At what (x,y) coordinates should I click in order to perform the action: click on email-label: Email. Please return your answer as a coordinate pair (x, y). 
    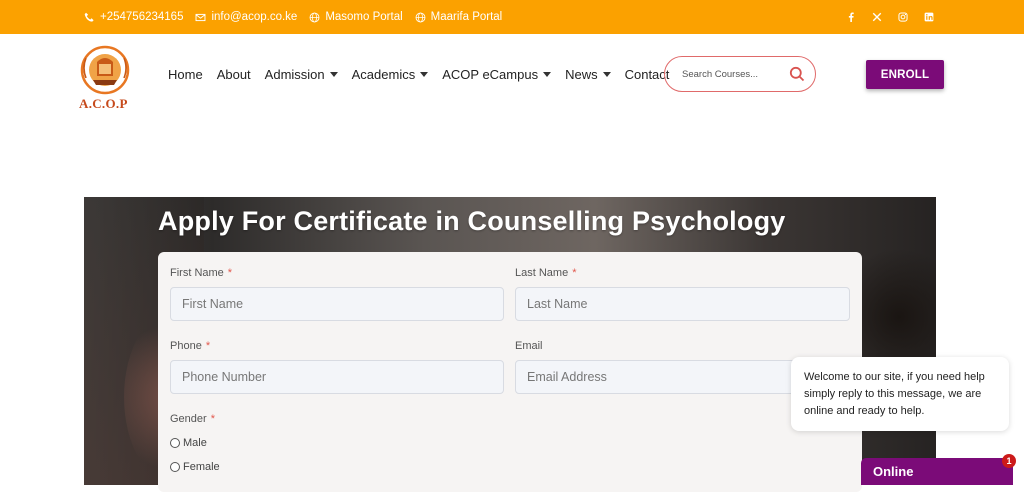
    Looking at the image, I should click on (529, 346).